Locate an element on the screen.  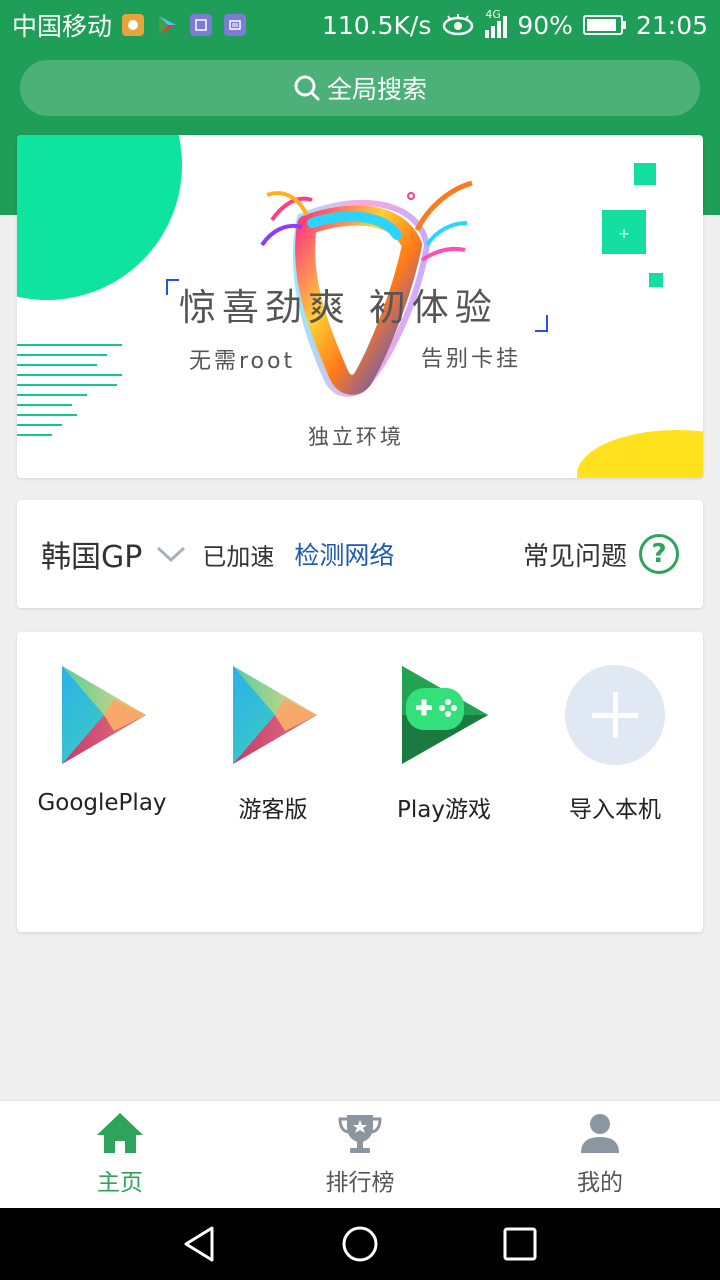
faq-button: 常见问题 ? is located at coordinates (601, 554).